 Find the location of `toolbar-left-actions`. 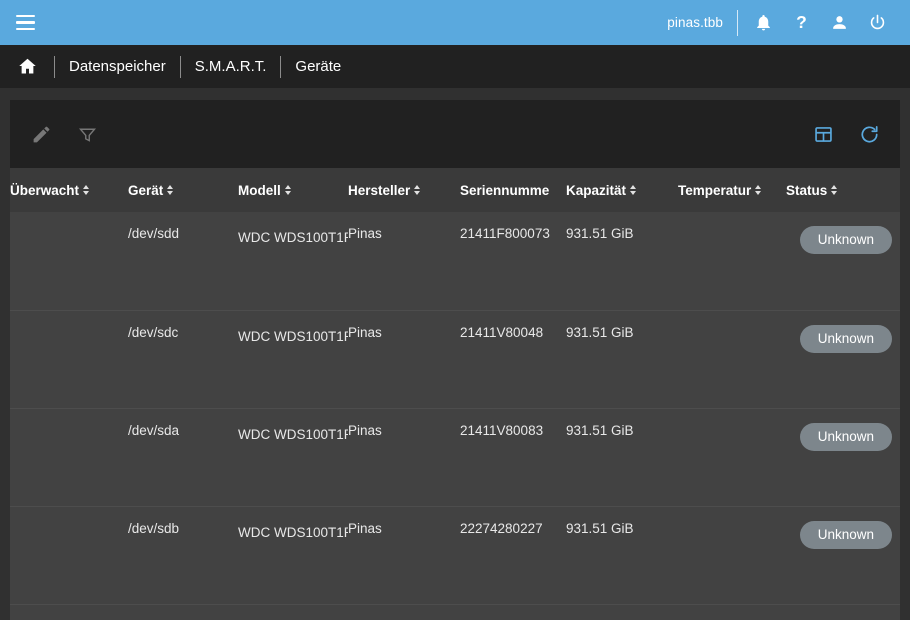

toolbar-left-actions is located at coordinates (64, 134).